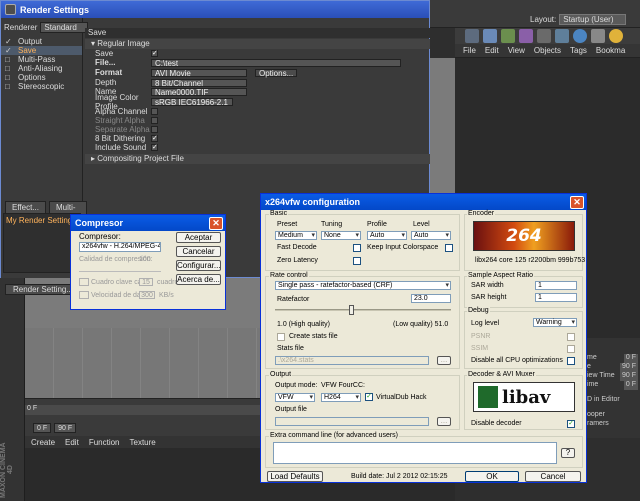 The width and height of the screenshot is (640, 501). Describe the element at coordinates (449, 248) in the screenshot. I see `keep-input-checkbox` at that location.